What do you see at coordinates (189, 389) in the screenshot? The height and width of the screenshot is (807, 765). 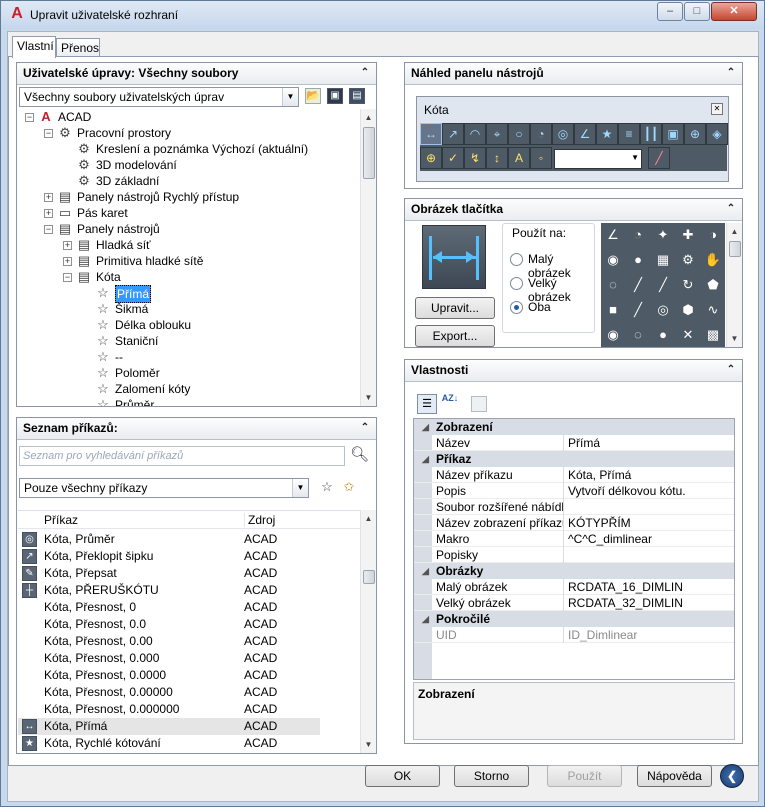 I see `tree-item: ☆ Zalomení kóty` at bounding box center [189, 389].